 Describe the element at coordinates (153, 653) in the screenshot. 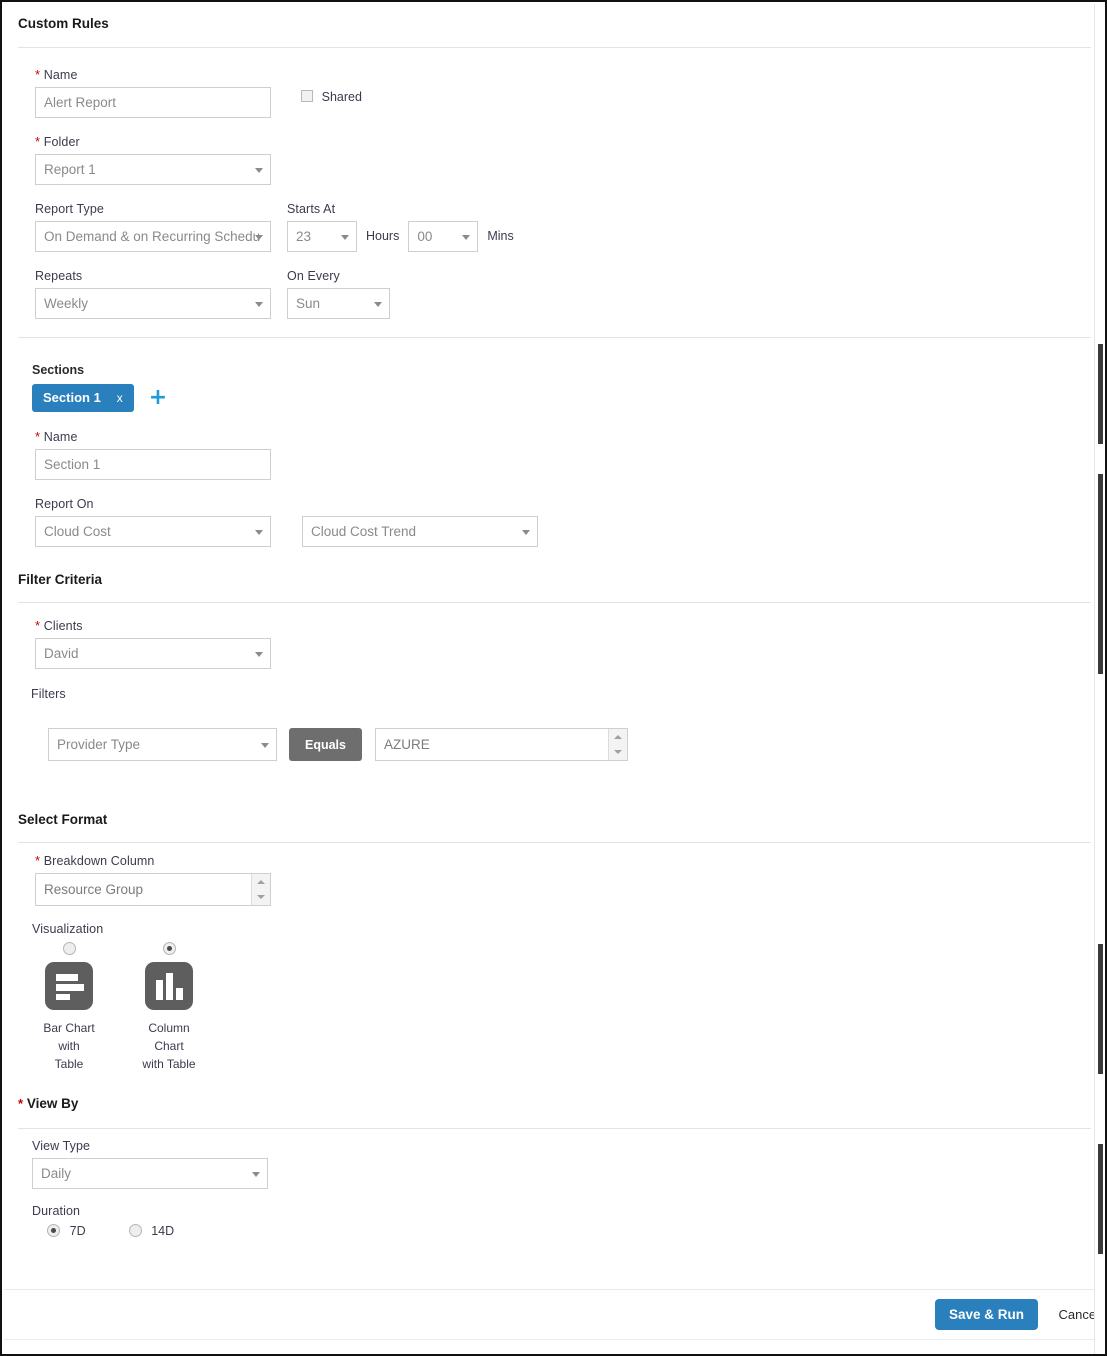

I see `clients-select: David` at that location.